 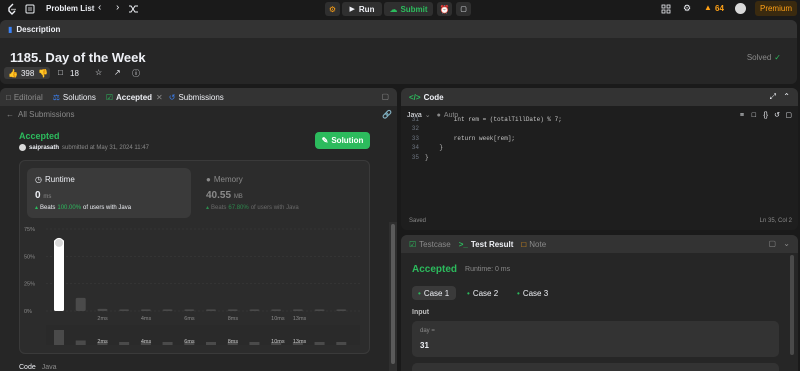 I want to click on chevron-right-icon: ›, so click(x=117, y=7).